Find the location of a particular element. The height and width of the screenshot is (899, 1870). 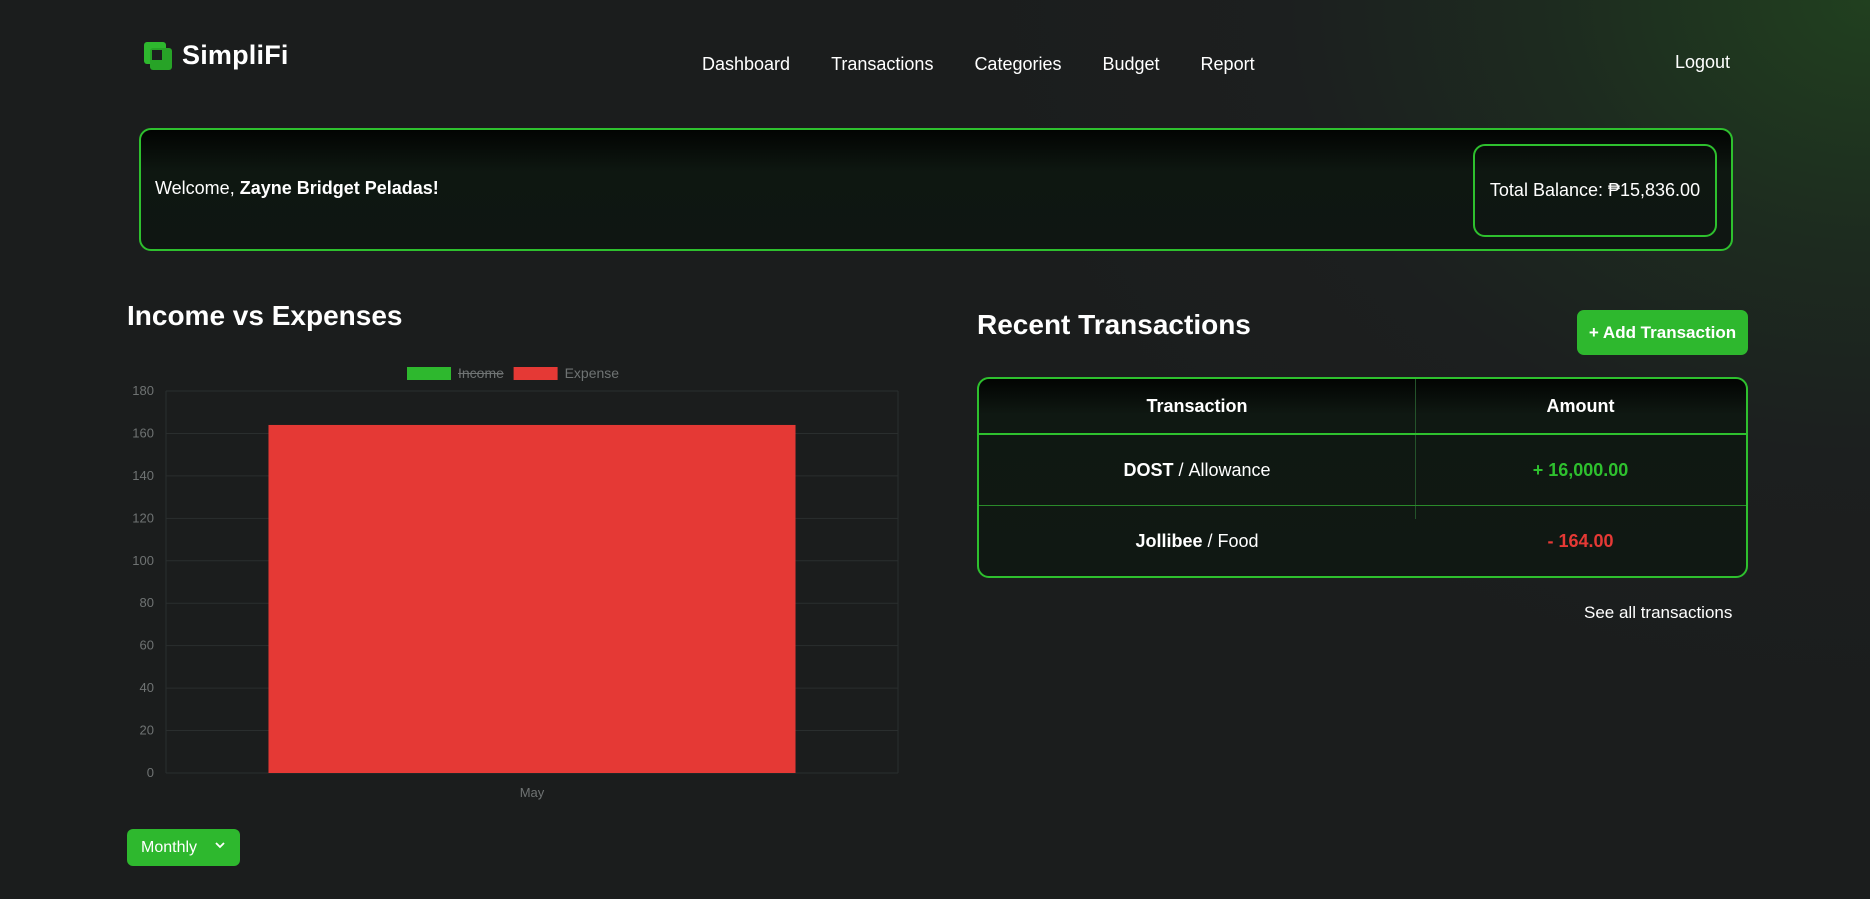

total-balance: Total Balance: ₱15,836.00 is located at coordinates (1595, 190).